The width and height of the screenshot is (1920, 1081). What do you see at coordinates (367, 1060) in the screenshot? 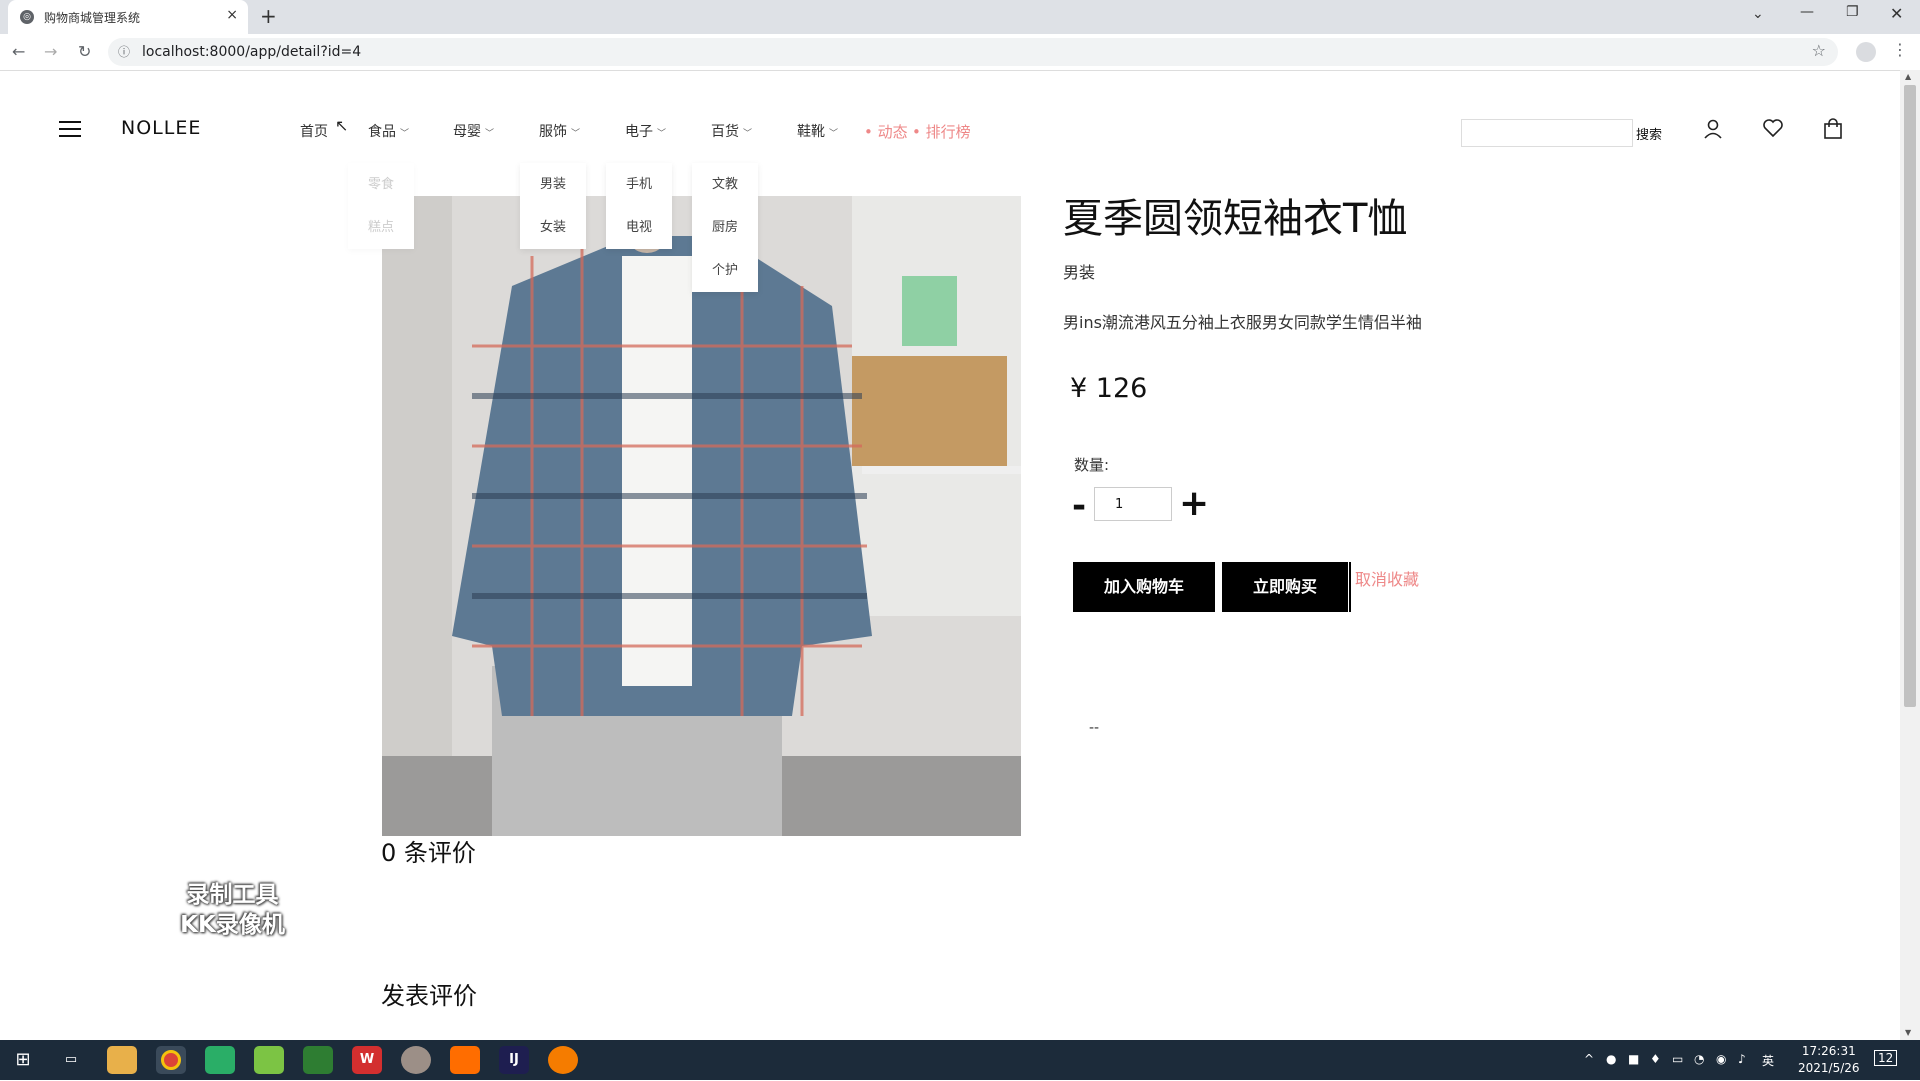
I see `wps-icon: W` at bounding box center [367, 1060].